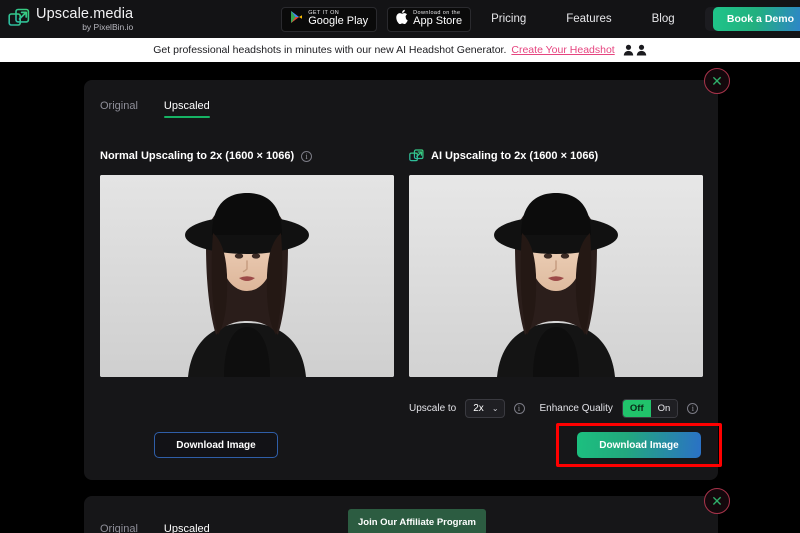  What do you see at coordinates (186, 109) in the screenshot?
I see `tab-upscaled: Upscaled` at bounding box center [186, 109].